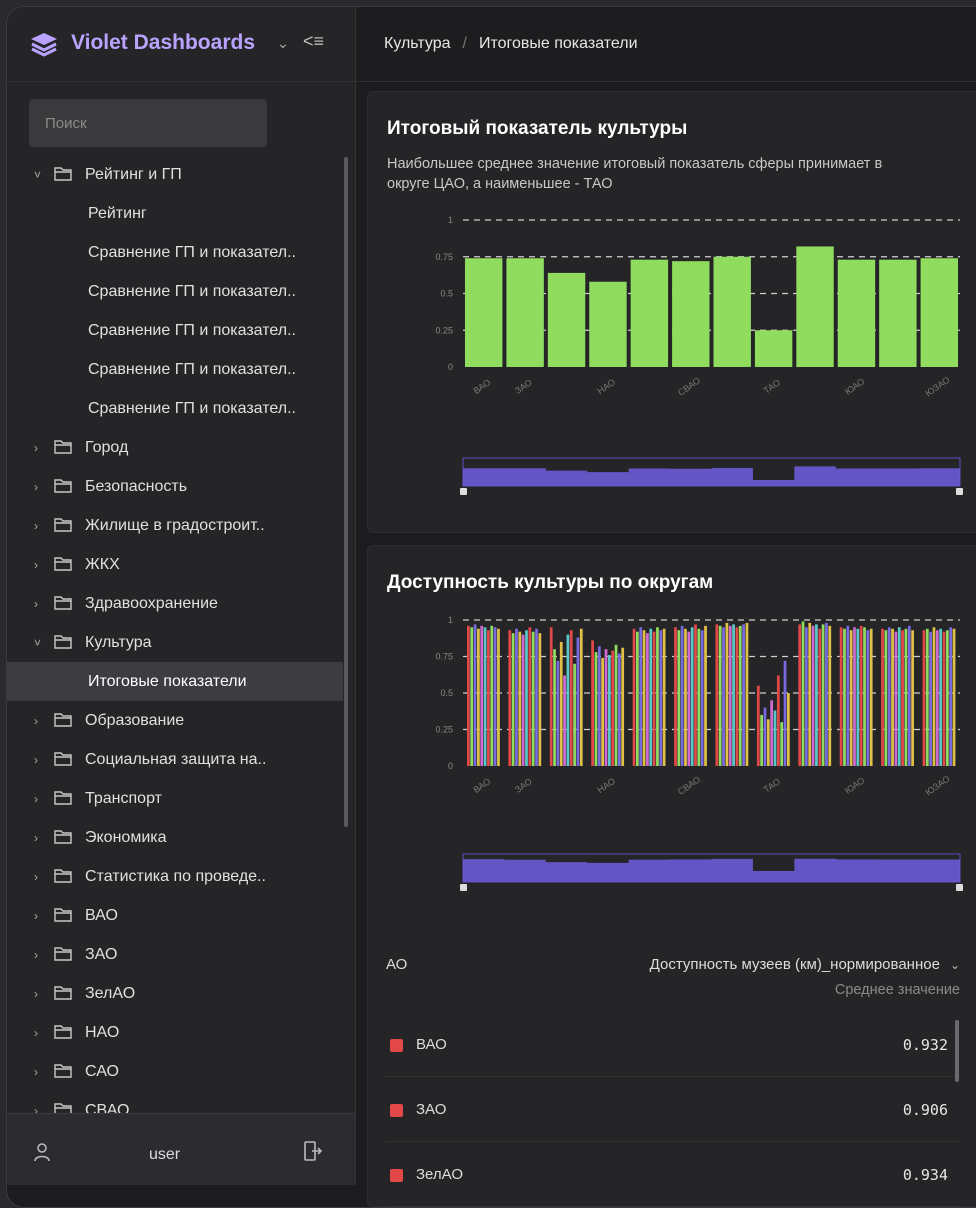 Image resolution: width=976 pixels, height=1208 pixels. Describe the element at coordinates (673, 1044) in the screenshot. I see `list-item: ВАО 0.932` at that location.